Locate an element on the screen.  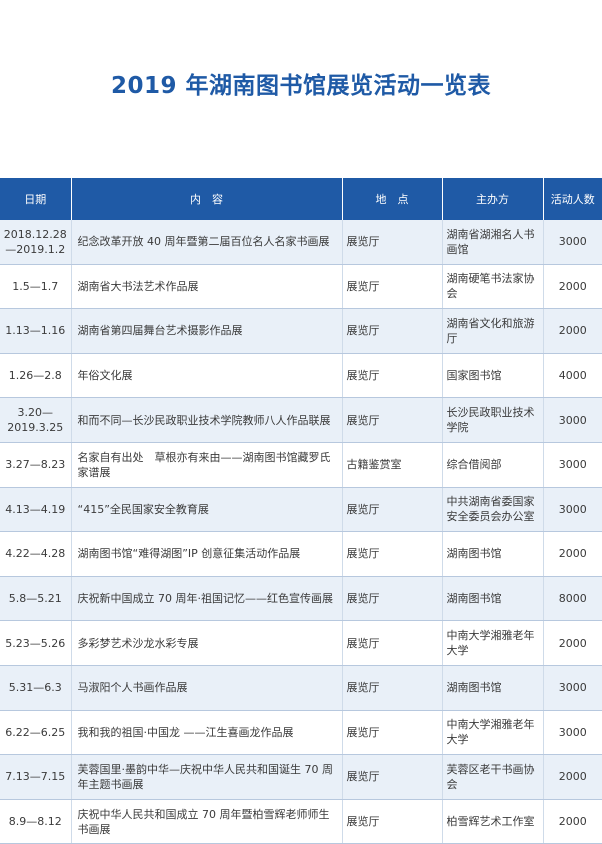
cell-date: 3.20— 2019.3.25 is located at coordinates (36, 420).